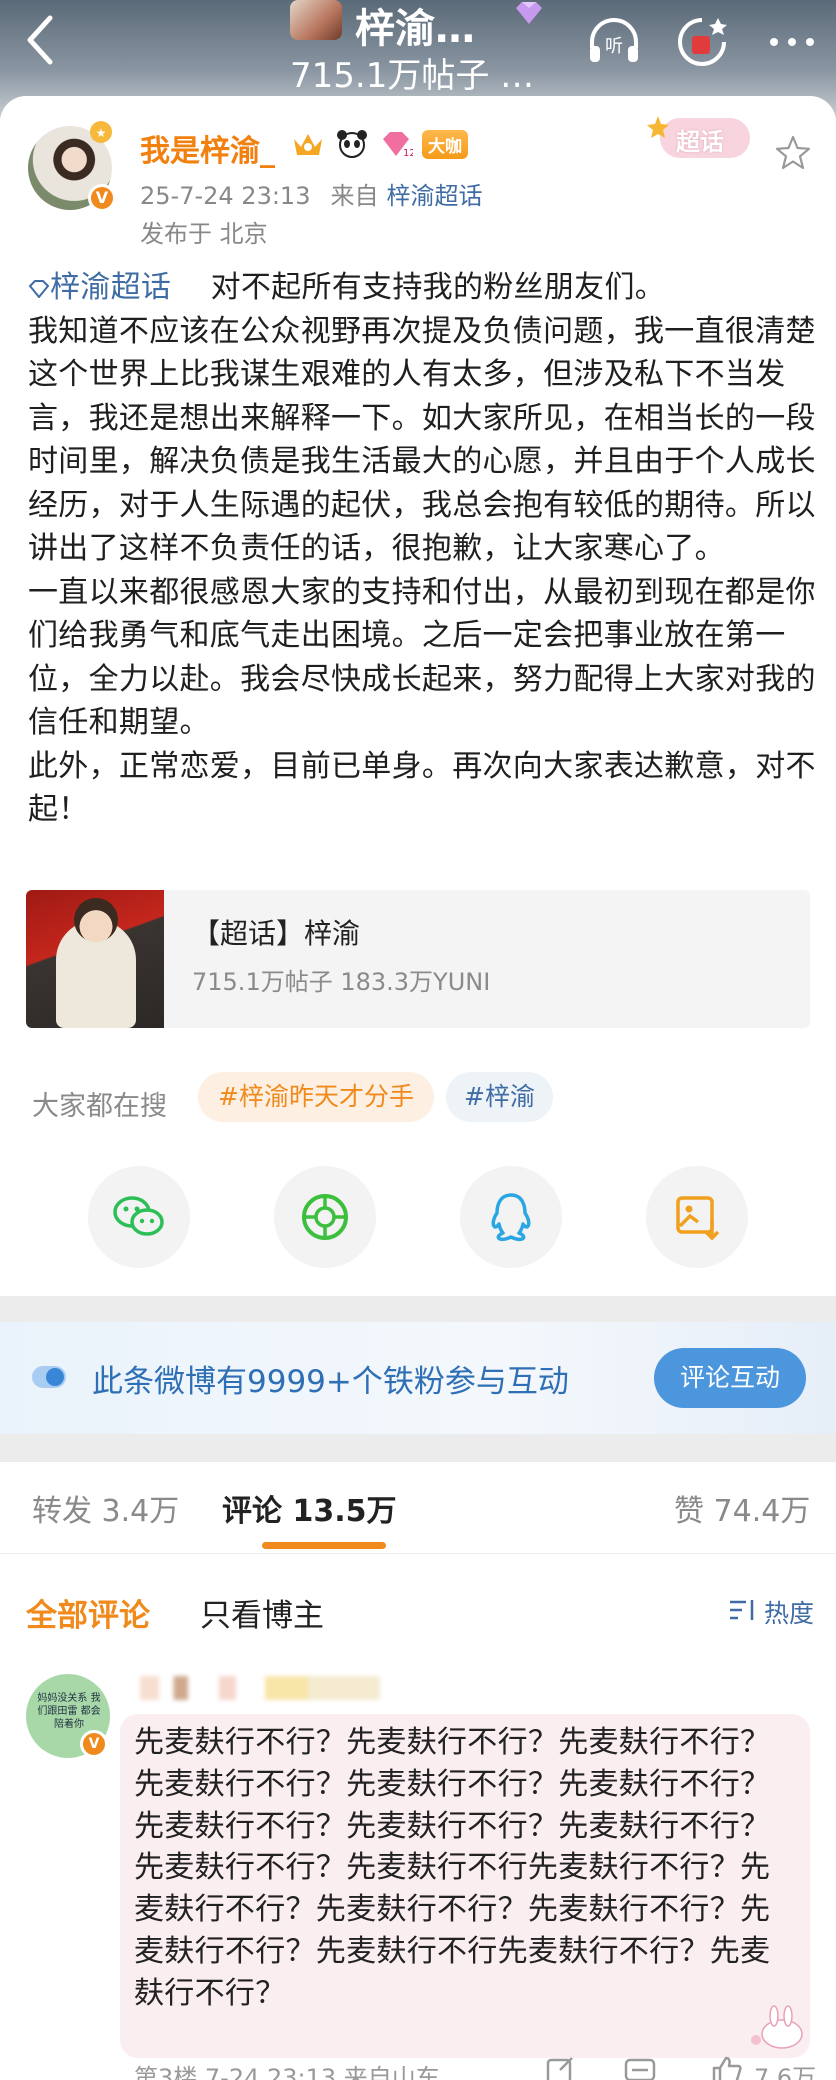  Describe the element at coordinates (354, 196) in the screenshot. I see `post-source-prefix: 来自` at that location.